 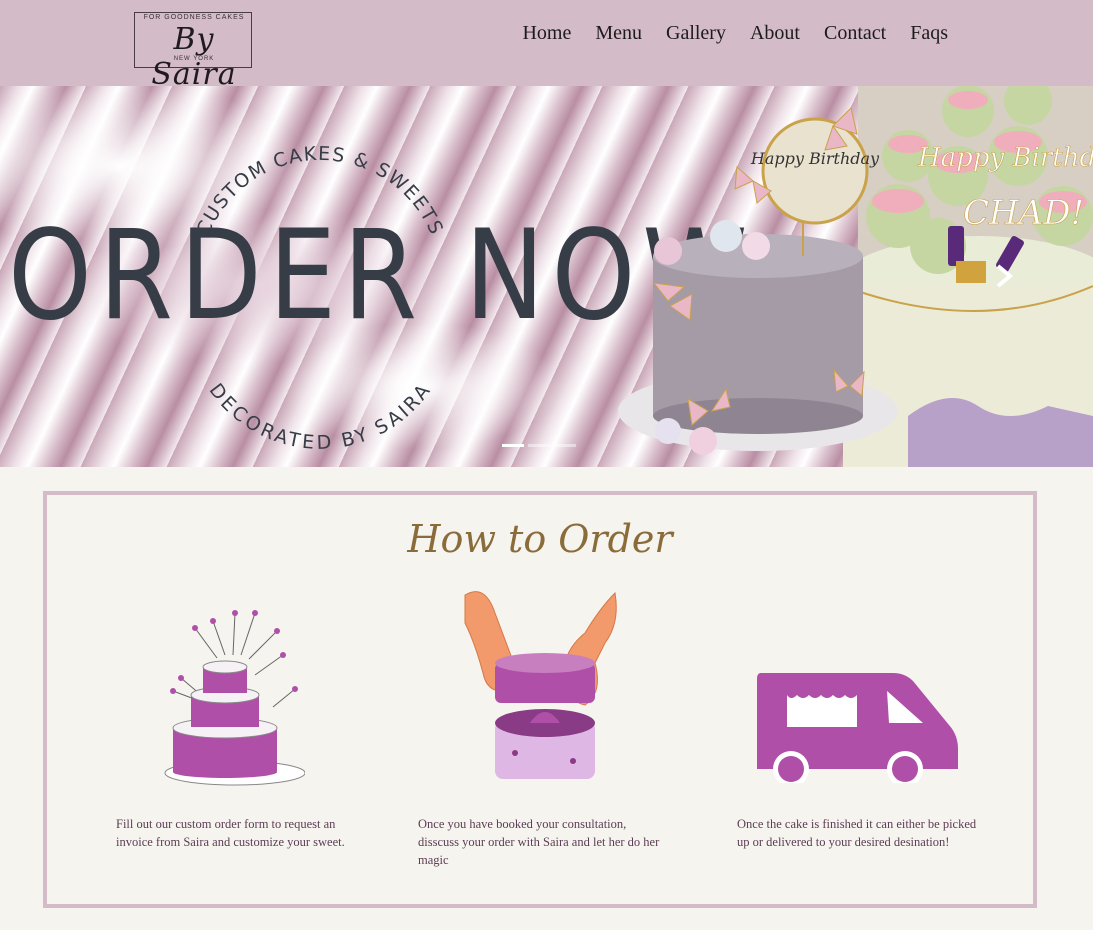 I want to click on main-nav: Home Menu Gallery About Contact Faqs, so click(x=735, y=33).